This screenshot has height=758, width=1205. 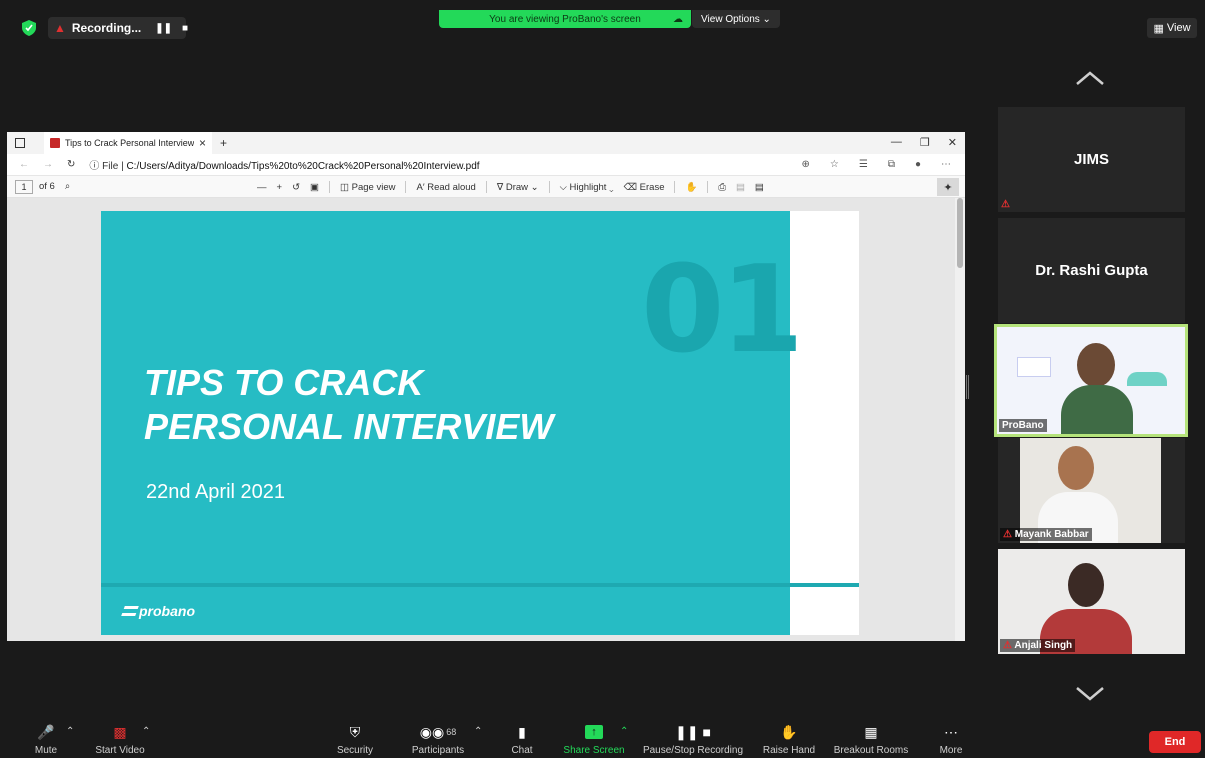 I want to click on browser-tab: Tips to Crack Personal Interview ×, so click(x=128, y=143).